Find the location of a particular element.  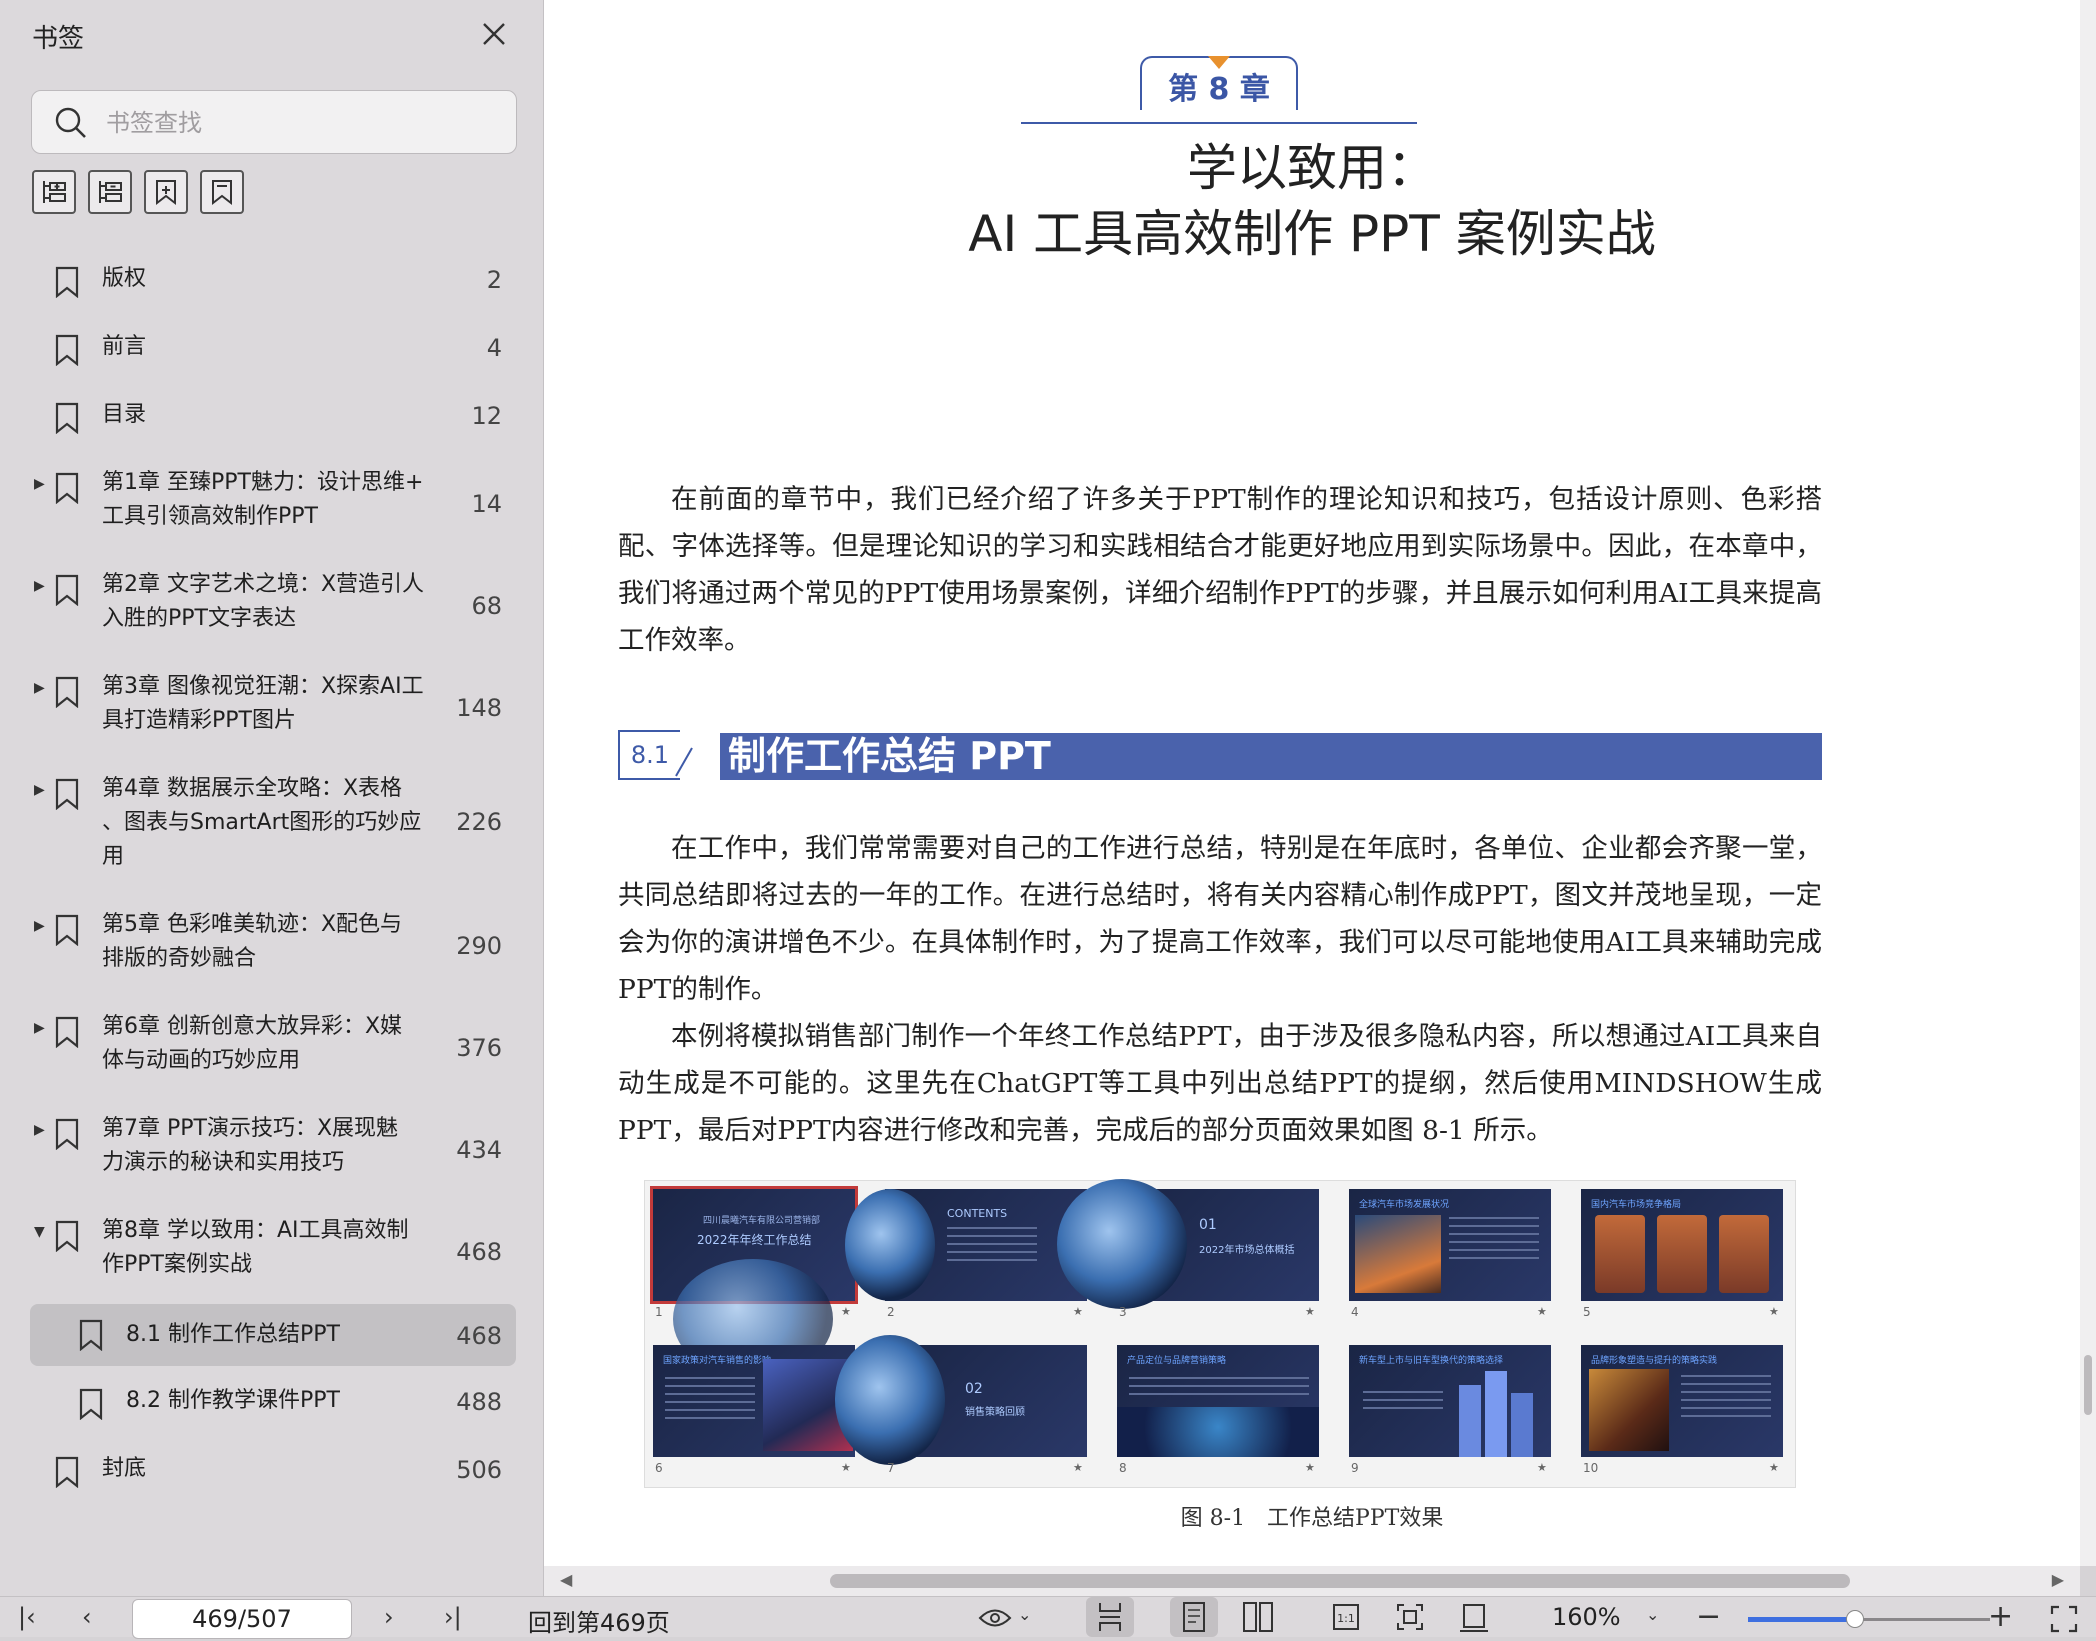

bookmark-label: 目录 is located at coordinates (124, 414).